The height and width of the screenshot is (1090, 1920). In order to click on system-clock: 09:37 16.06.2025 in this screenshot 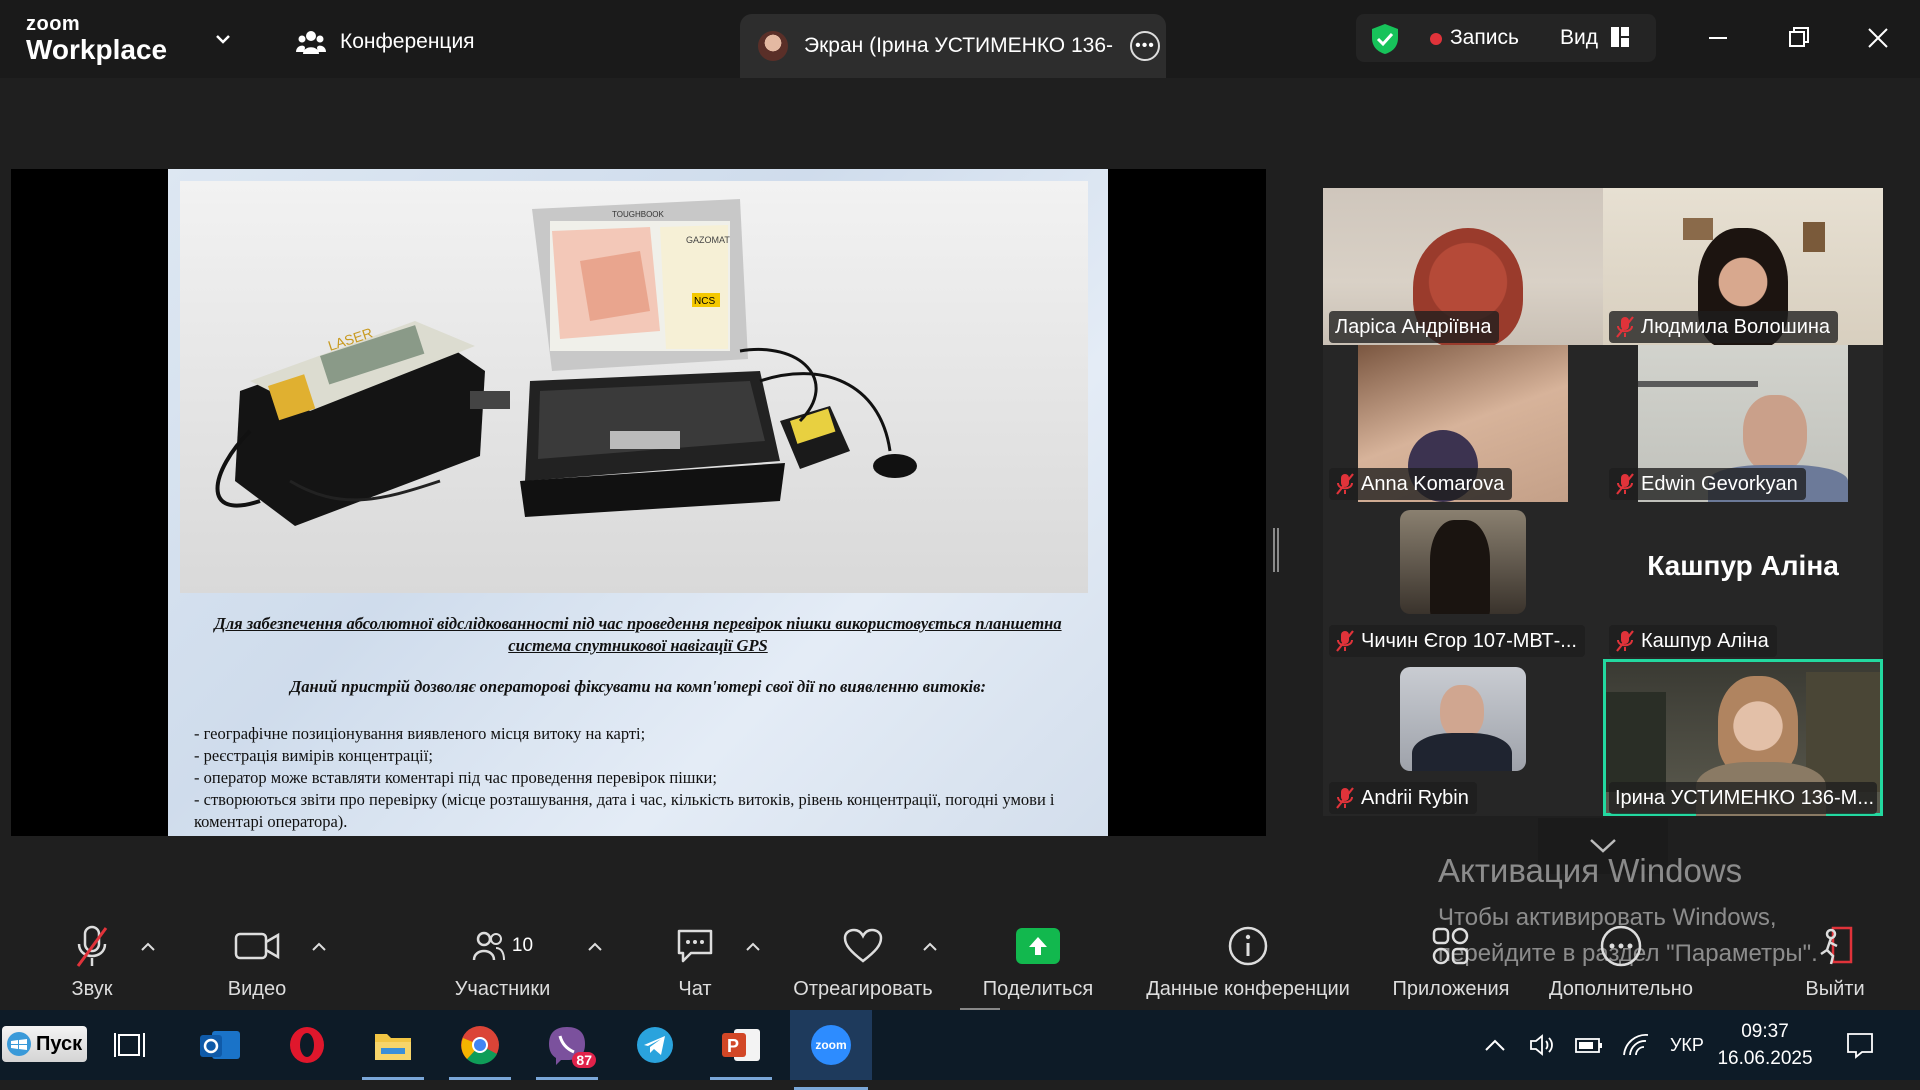, I will do `click(1765, 1045)`.